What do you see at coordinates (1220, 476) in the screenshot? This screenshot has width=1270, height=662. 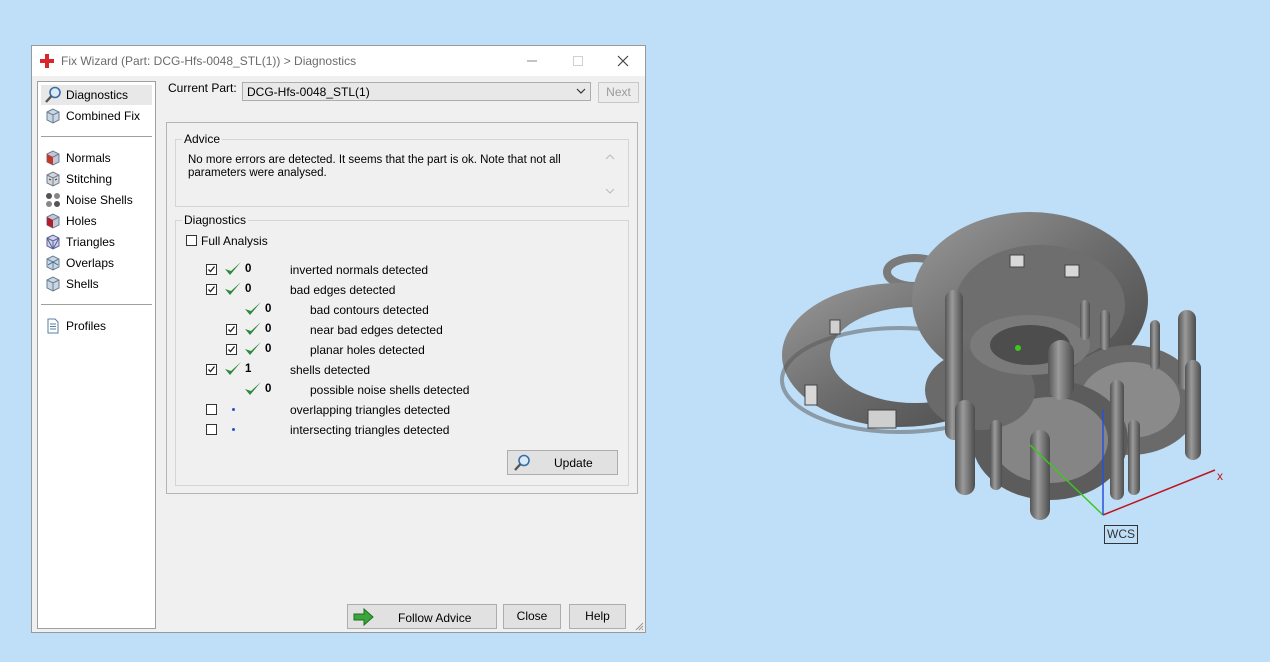 I see `x-axis-label: x` at bounding box center [1220, 476].